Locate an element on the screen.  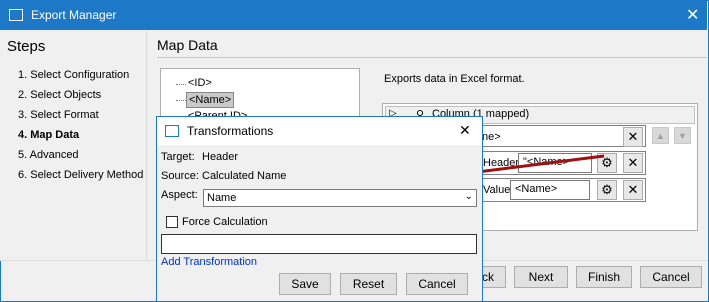
dialog-app-icon is located at coordinates (172, 131).